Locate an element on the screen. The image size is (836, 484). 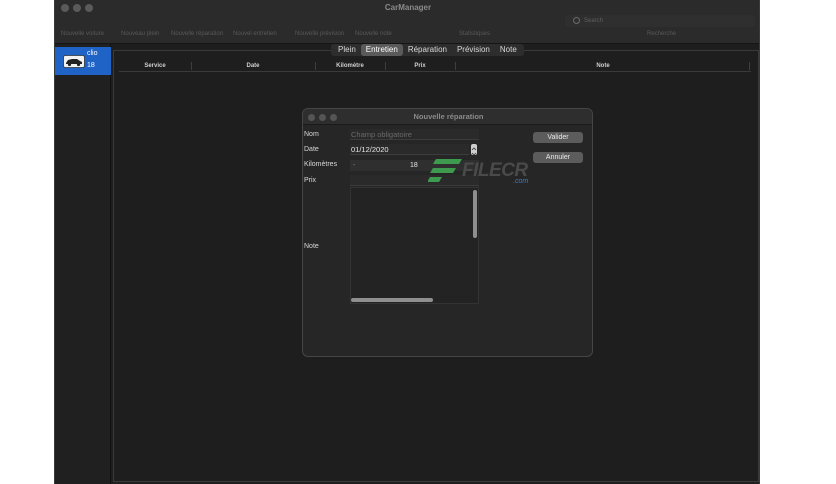
column-divider is located at coordinates (749, 66).